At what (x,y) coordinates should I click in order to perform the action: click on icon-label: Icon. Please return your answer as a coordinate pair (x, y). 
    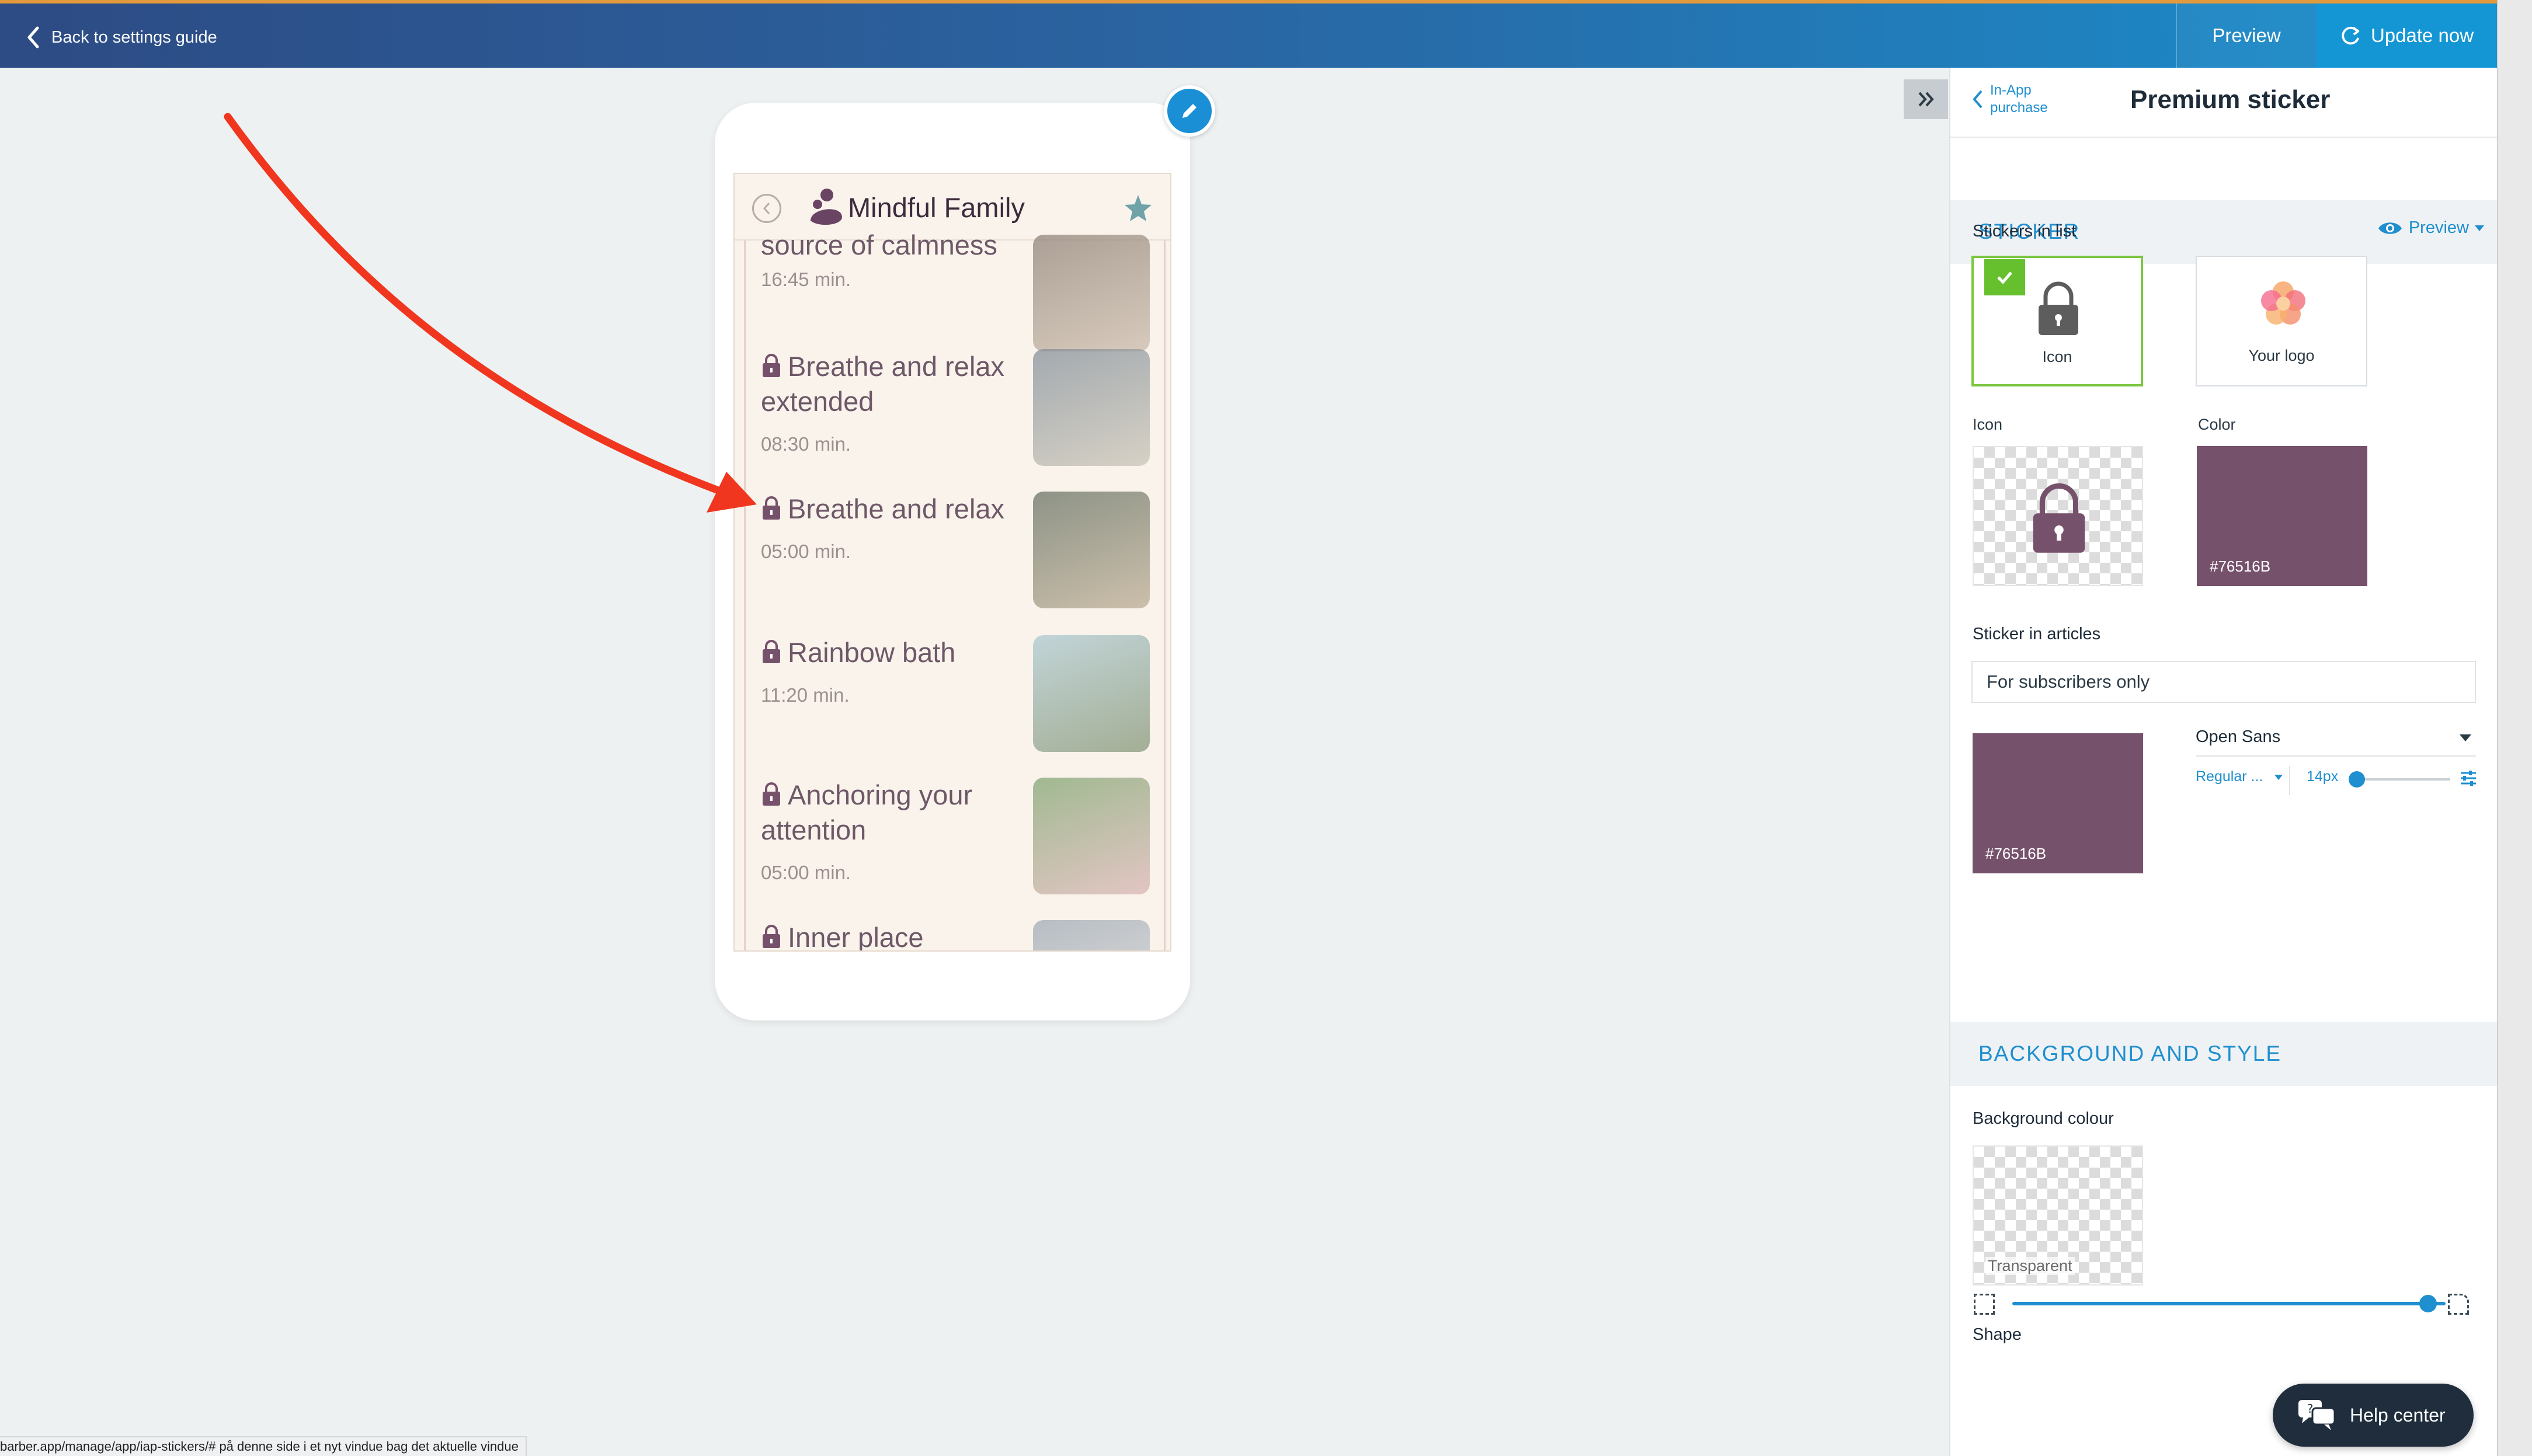
    Looking at the image, I should click on (1988, 424).